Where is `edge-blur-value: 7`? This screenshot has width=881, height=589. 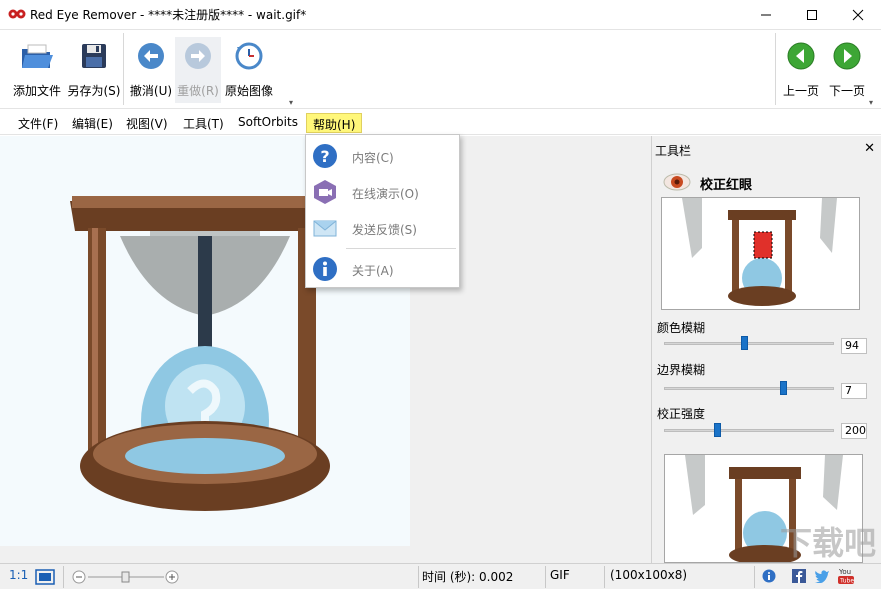 edge-blur-value: 7 is located at coordinates (854, 391).